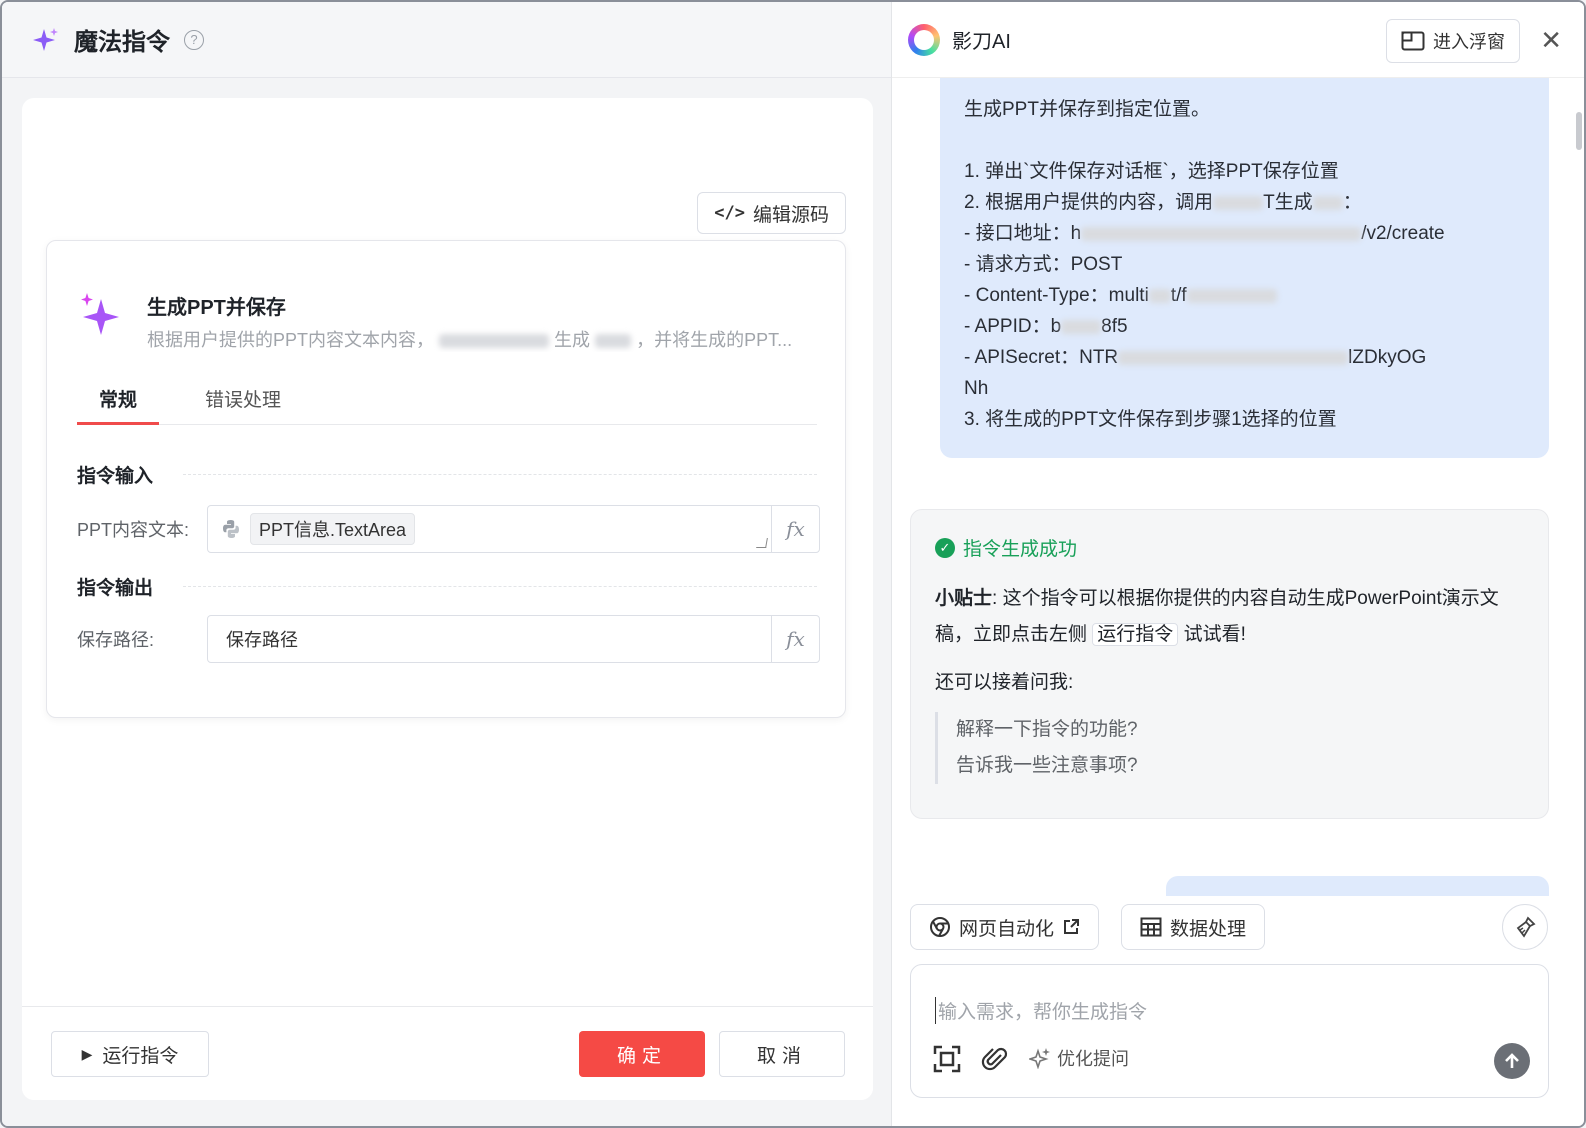 This screenshot has height=1128, width=1586. What do you see at coordinates (1135, 634) in the screenshot?
I see `run-command-chip: 运行指令` at bounding box center [1135, 634].